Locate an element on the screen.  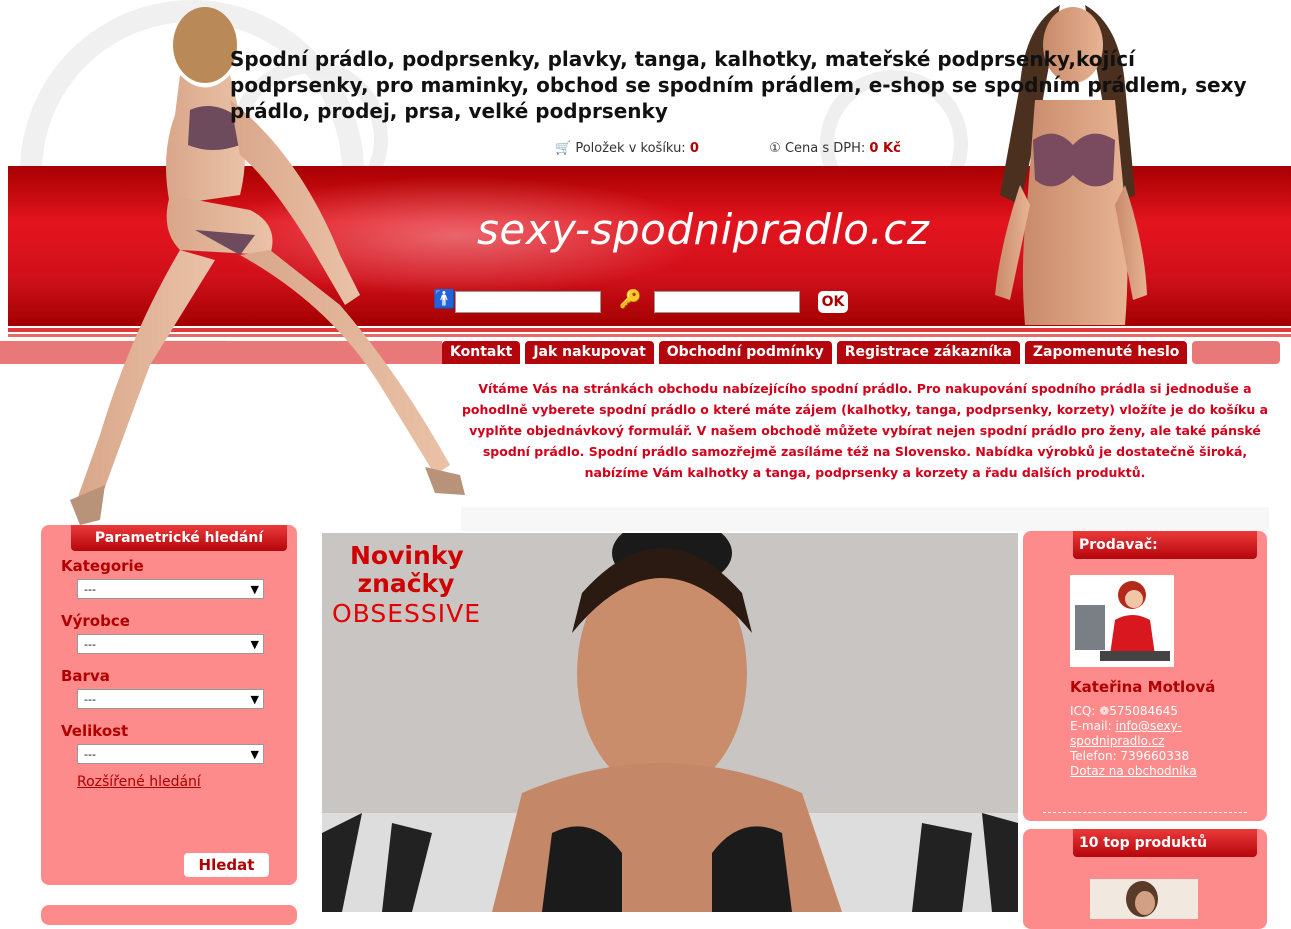
filter-select-velikost: --- ▼ is located at coordinates (170, 754).